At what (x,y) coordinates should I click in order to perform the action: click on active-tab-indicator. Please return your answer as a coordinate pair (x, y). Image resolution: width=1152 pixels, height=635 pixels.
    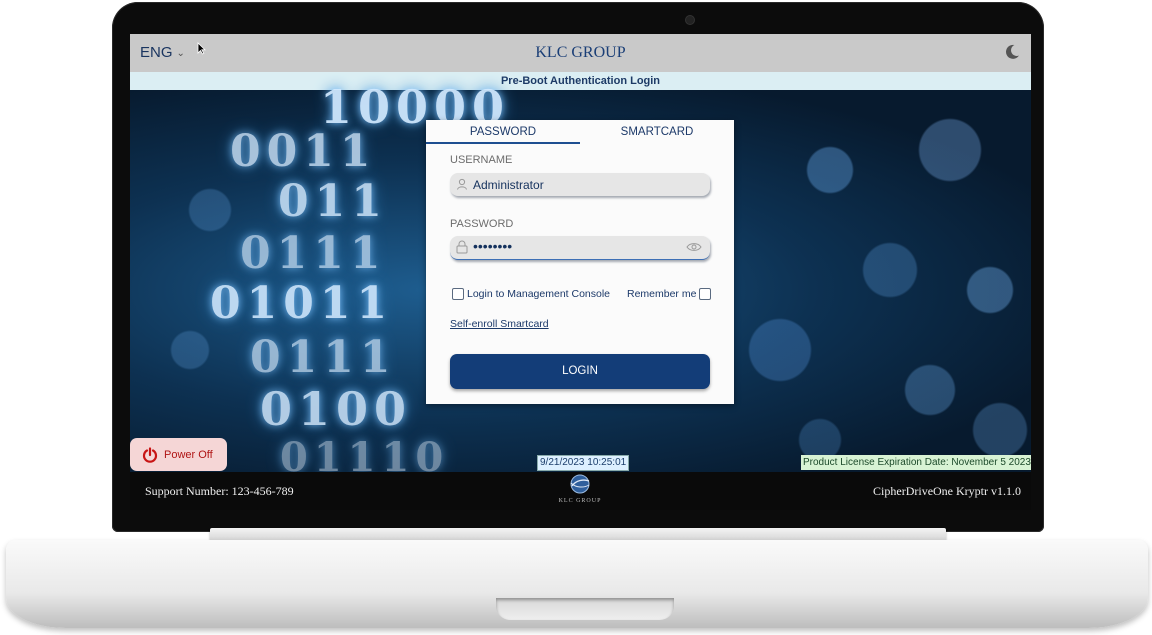
    Looking at the image, I should click on (503, 143).